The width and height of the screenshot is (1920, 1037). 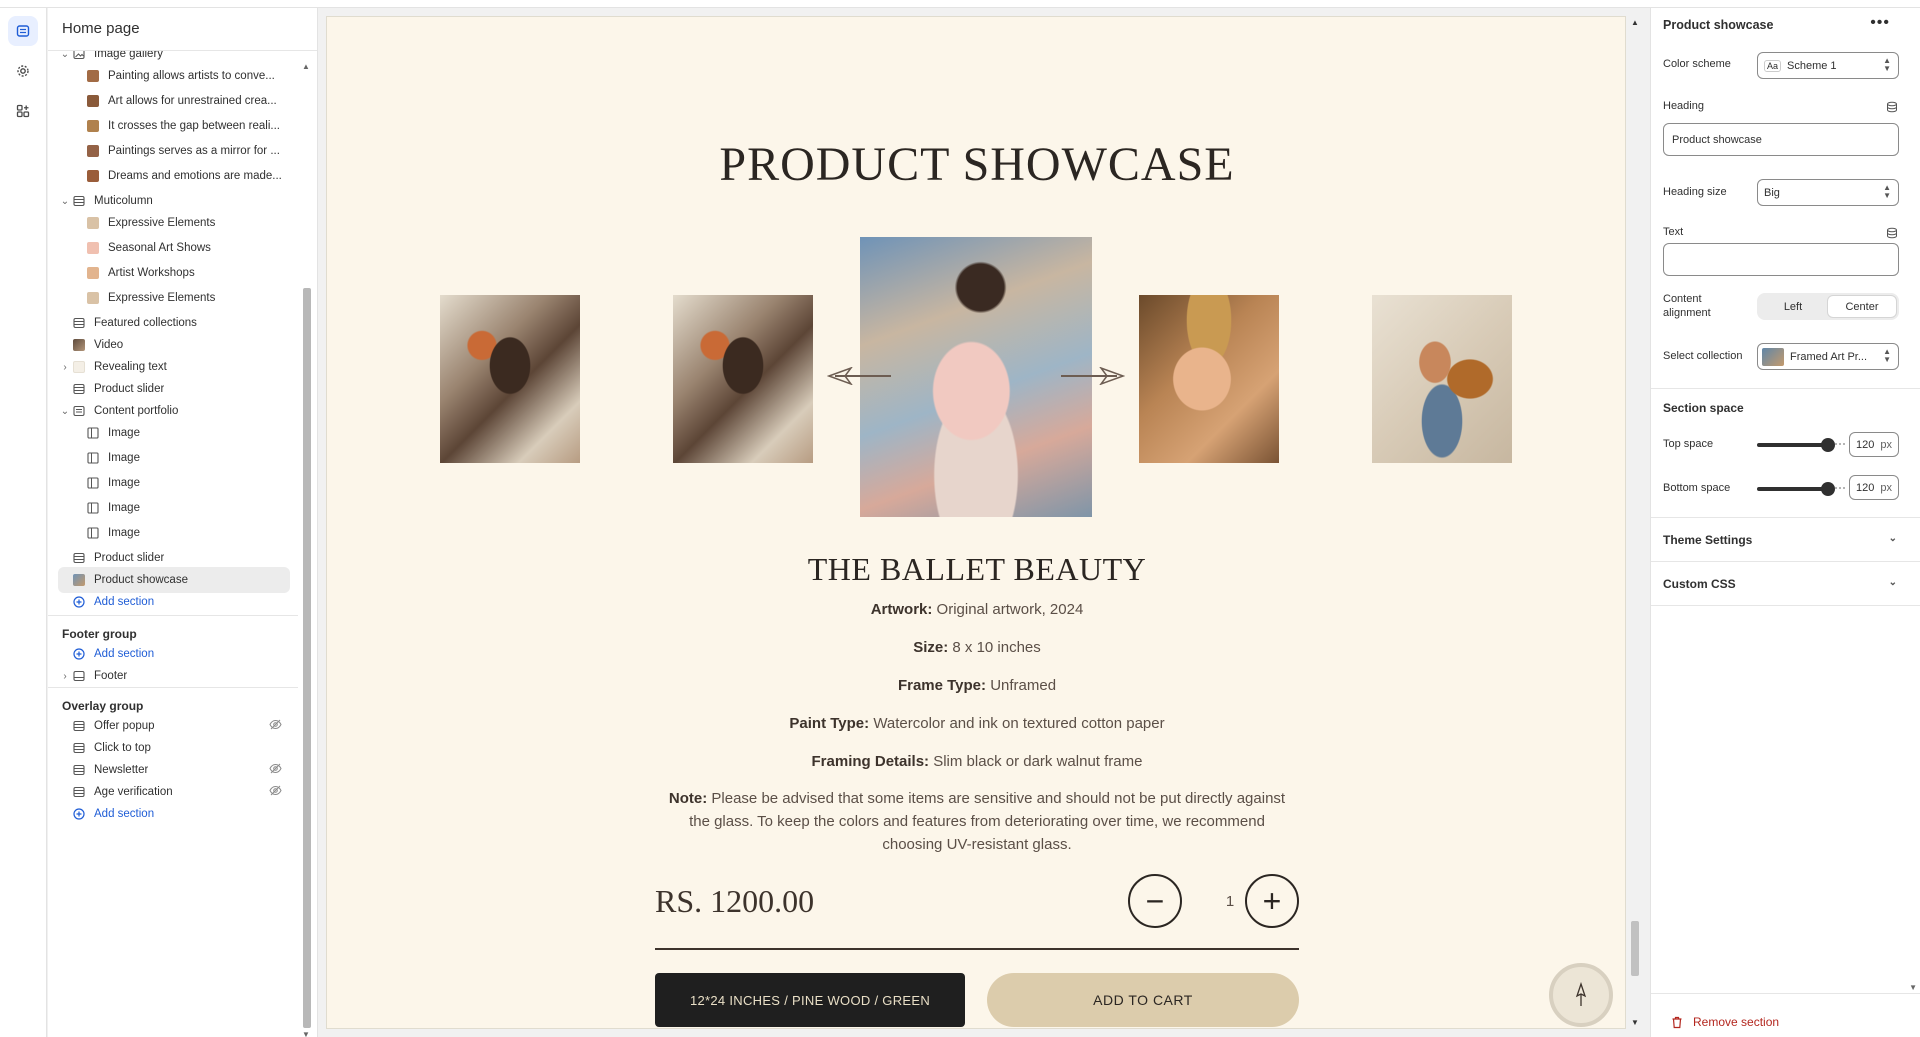 I want to click on spec-frame-type: Frame Type: Unframed, so click(x=977, y=685).